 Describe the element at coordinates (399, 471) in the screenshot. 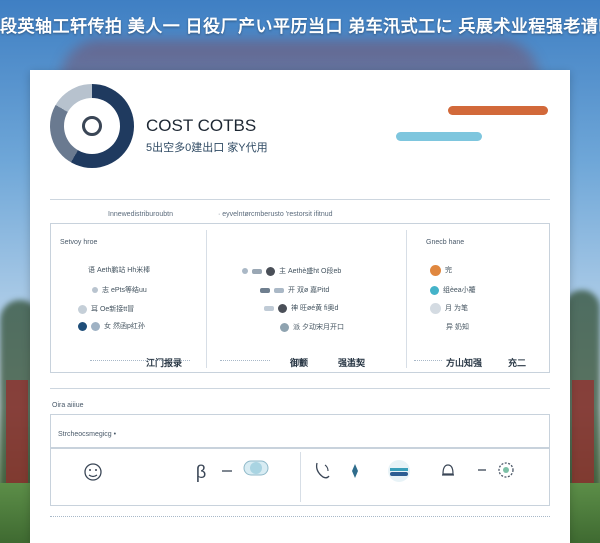

I see `stack-icon` at that location.